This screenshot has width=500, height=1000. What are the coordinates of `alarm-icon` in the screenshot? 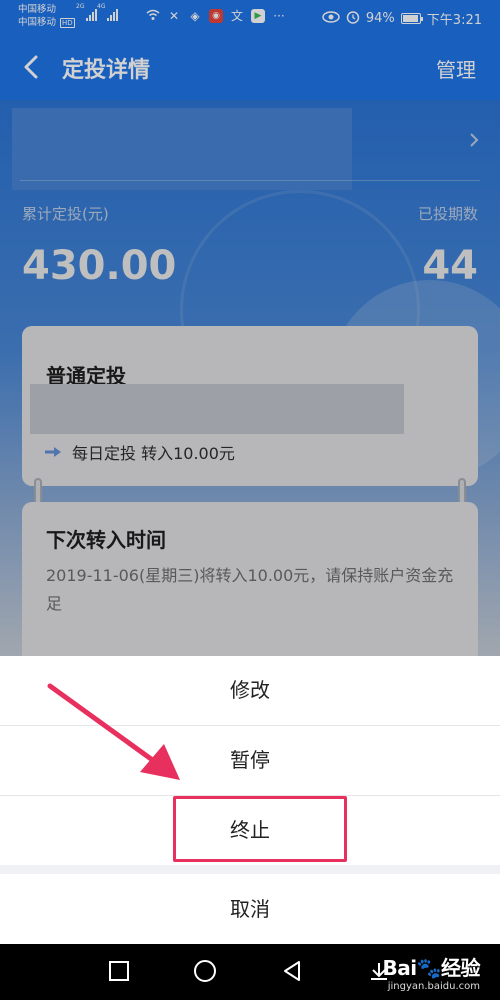 It's located at (353, 19).